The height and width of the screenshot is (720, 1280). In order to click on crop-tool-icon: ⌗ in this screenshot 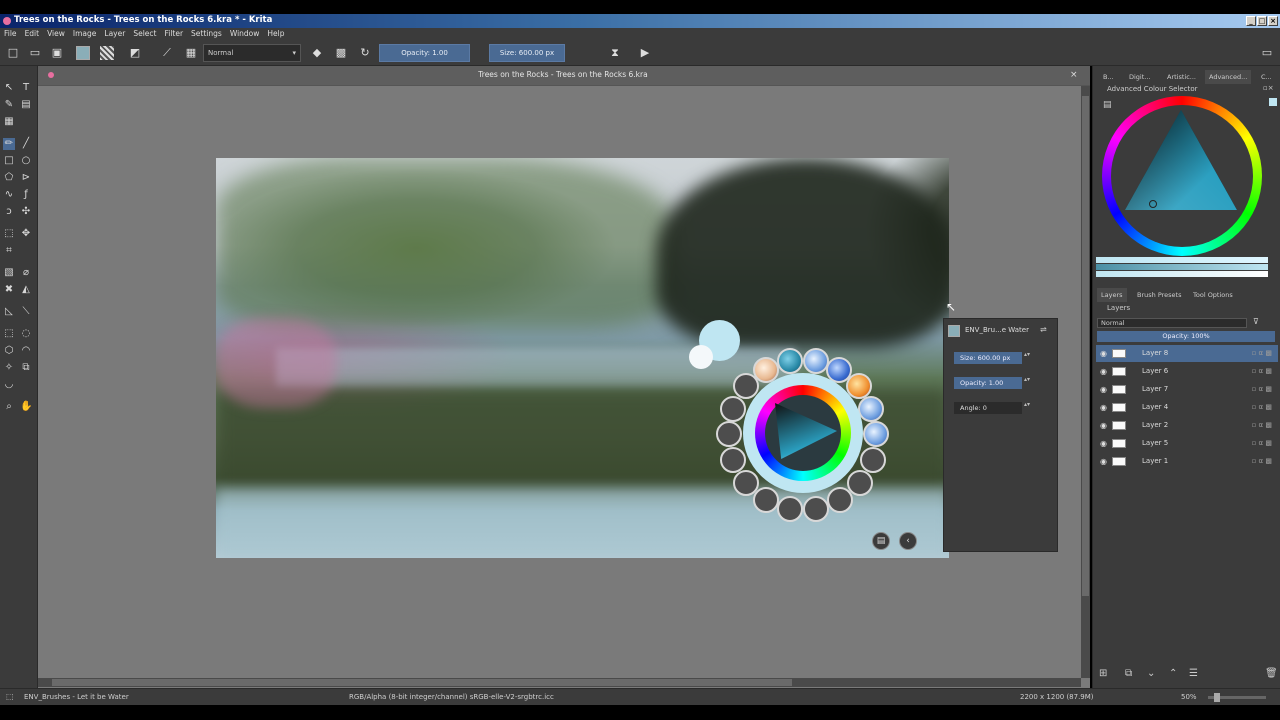, I will do `click(9, 251)`.